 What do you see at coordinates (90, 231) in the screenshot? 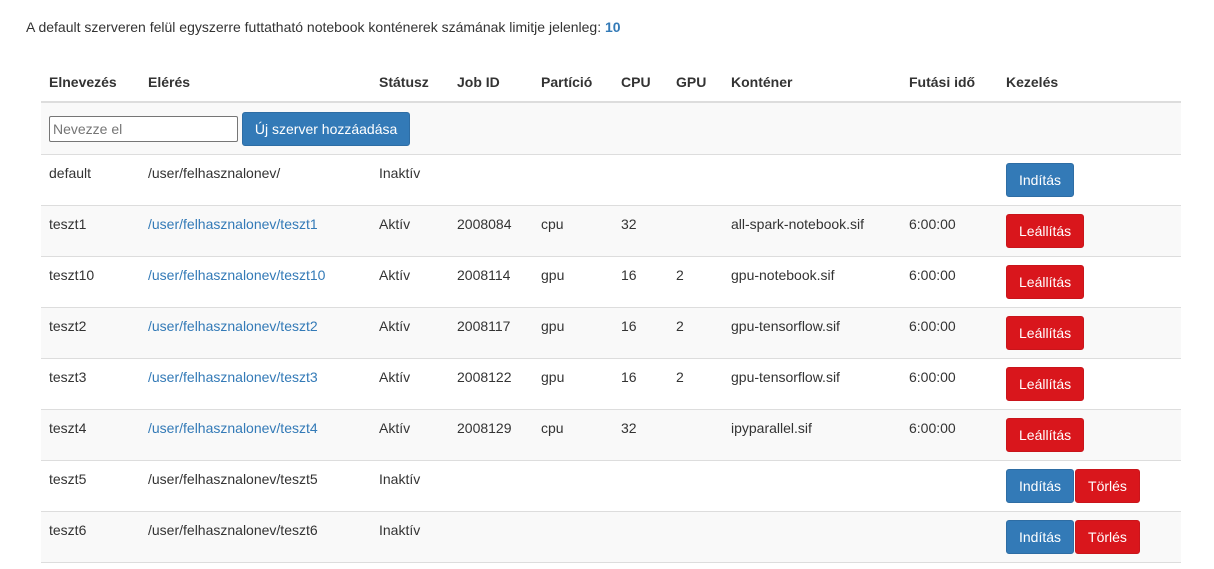
I see `server-name-cell: teszt1` at bounding box center [90, 231].